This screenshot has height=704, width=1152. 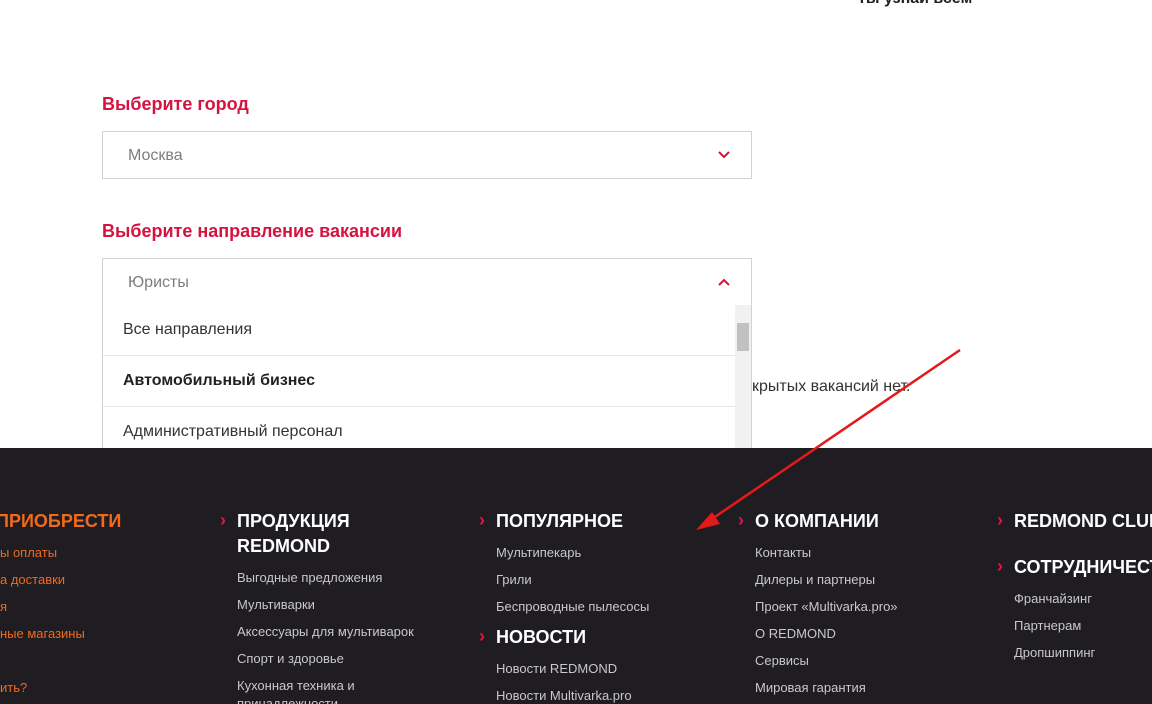 What do you see at coordinates (724, 282) in the screenshot?
I see `chevron-up-icon` at bounding box center [724, 282].